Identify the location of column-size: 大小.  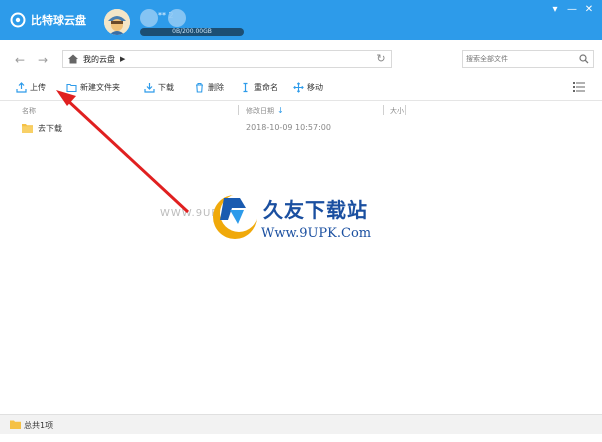
(397, 111).